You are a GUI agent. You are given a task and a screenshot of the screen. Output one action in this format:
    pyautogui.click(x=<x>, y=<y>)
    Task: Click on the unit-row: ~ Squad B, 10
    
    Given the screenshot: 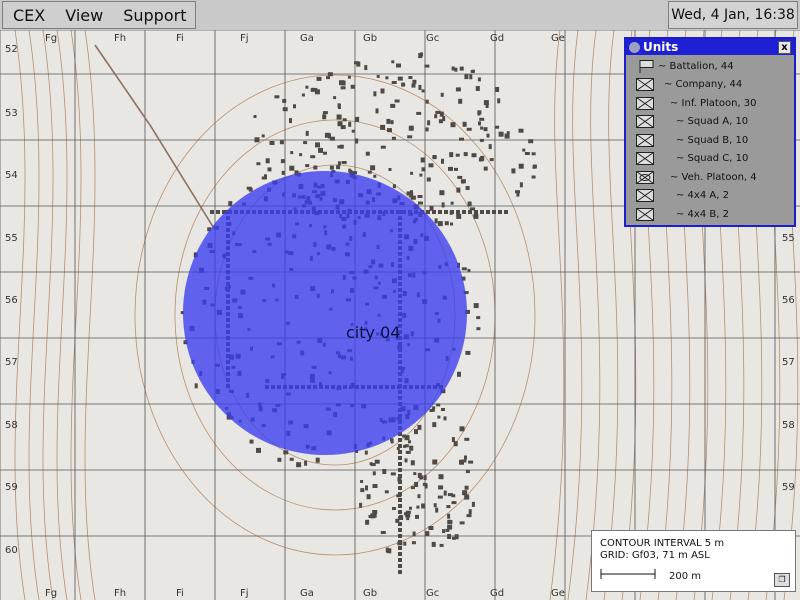 What is the action you would take?
    pyautogui.click(x=710, y=140)
    